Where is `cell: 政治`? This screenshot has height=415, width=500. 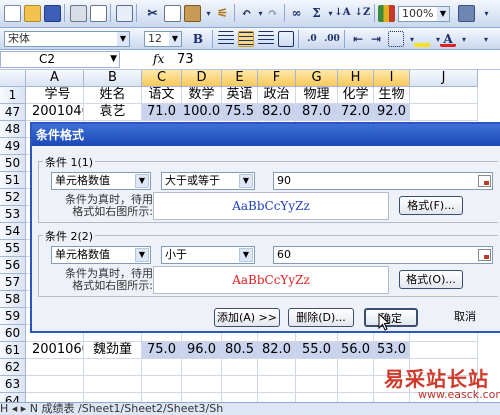 cell: 政治 is located at coordinates (277, 95).